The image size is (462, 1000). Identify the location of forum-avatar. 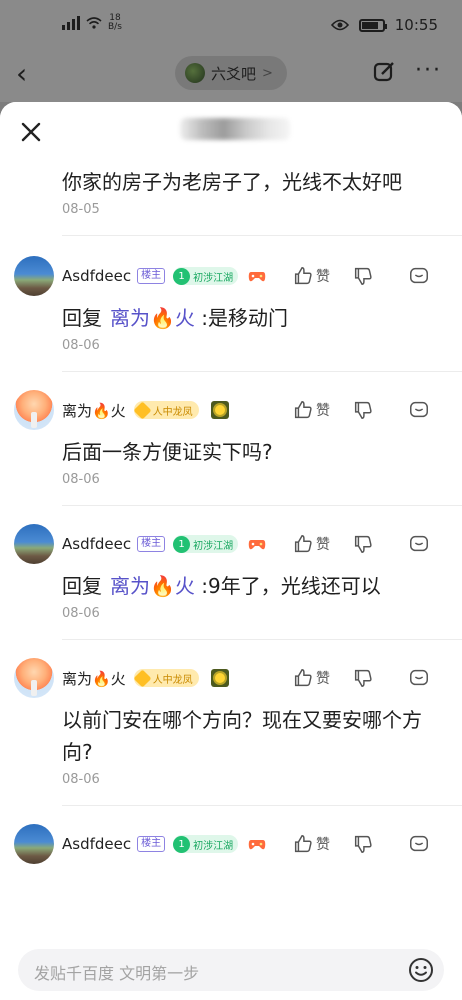
(195, 73).